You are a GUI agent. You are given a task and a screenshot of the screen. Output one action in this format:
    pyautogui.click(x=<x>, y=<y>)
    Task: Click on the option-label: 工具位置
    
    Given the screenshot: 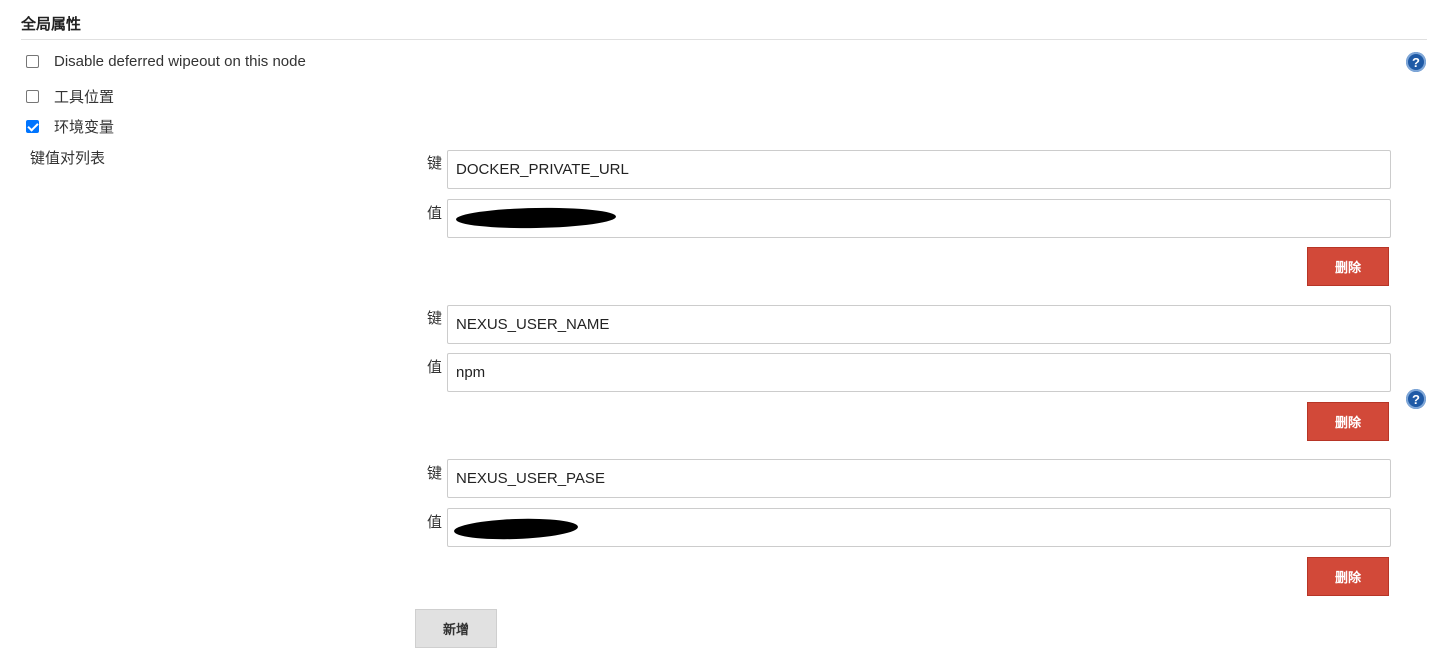 What is the action you would take?
    pyautogui.click(x=84, y=97)
    